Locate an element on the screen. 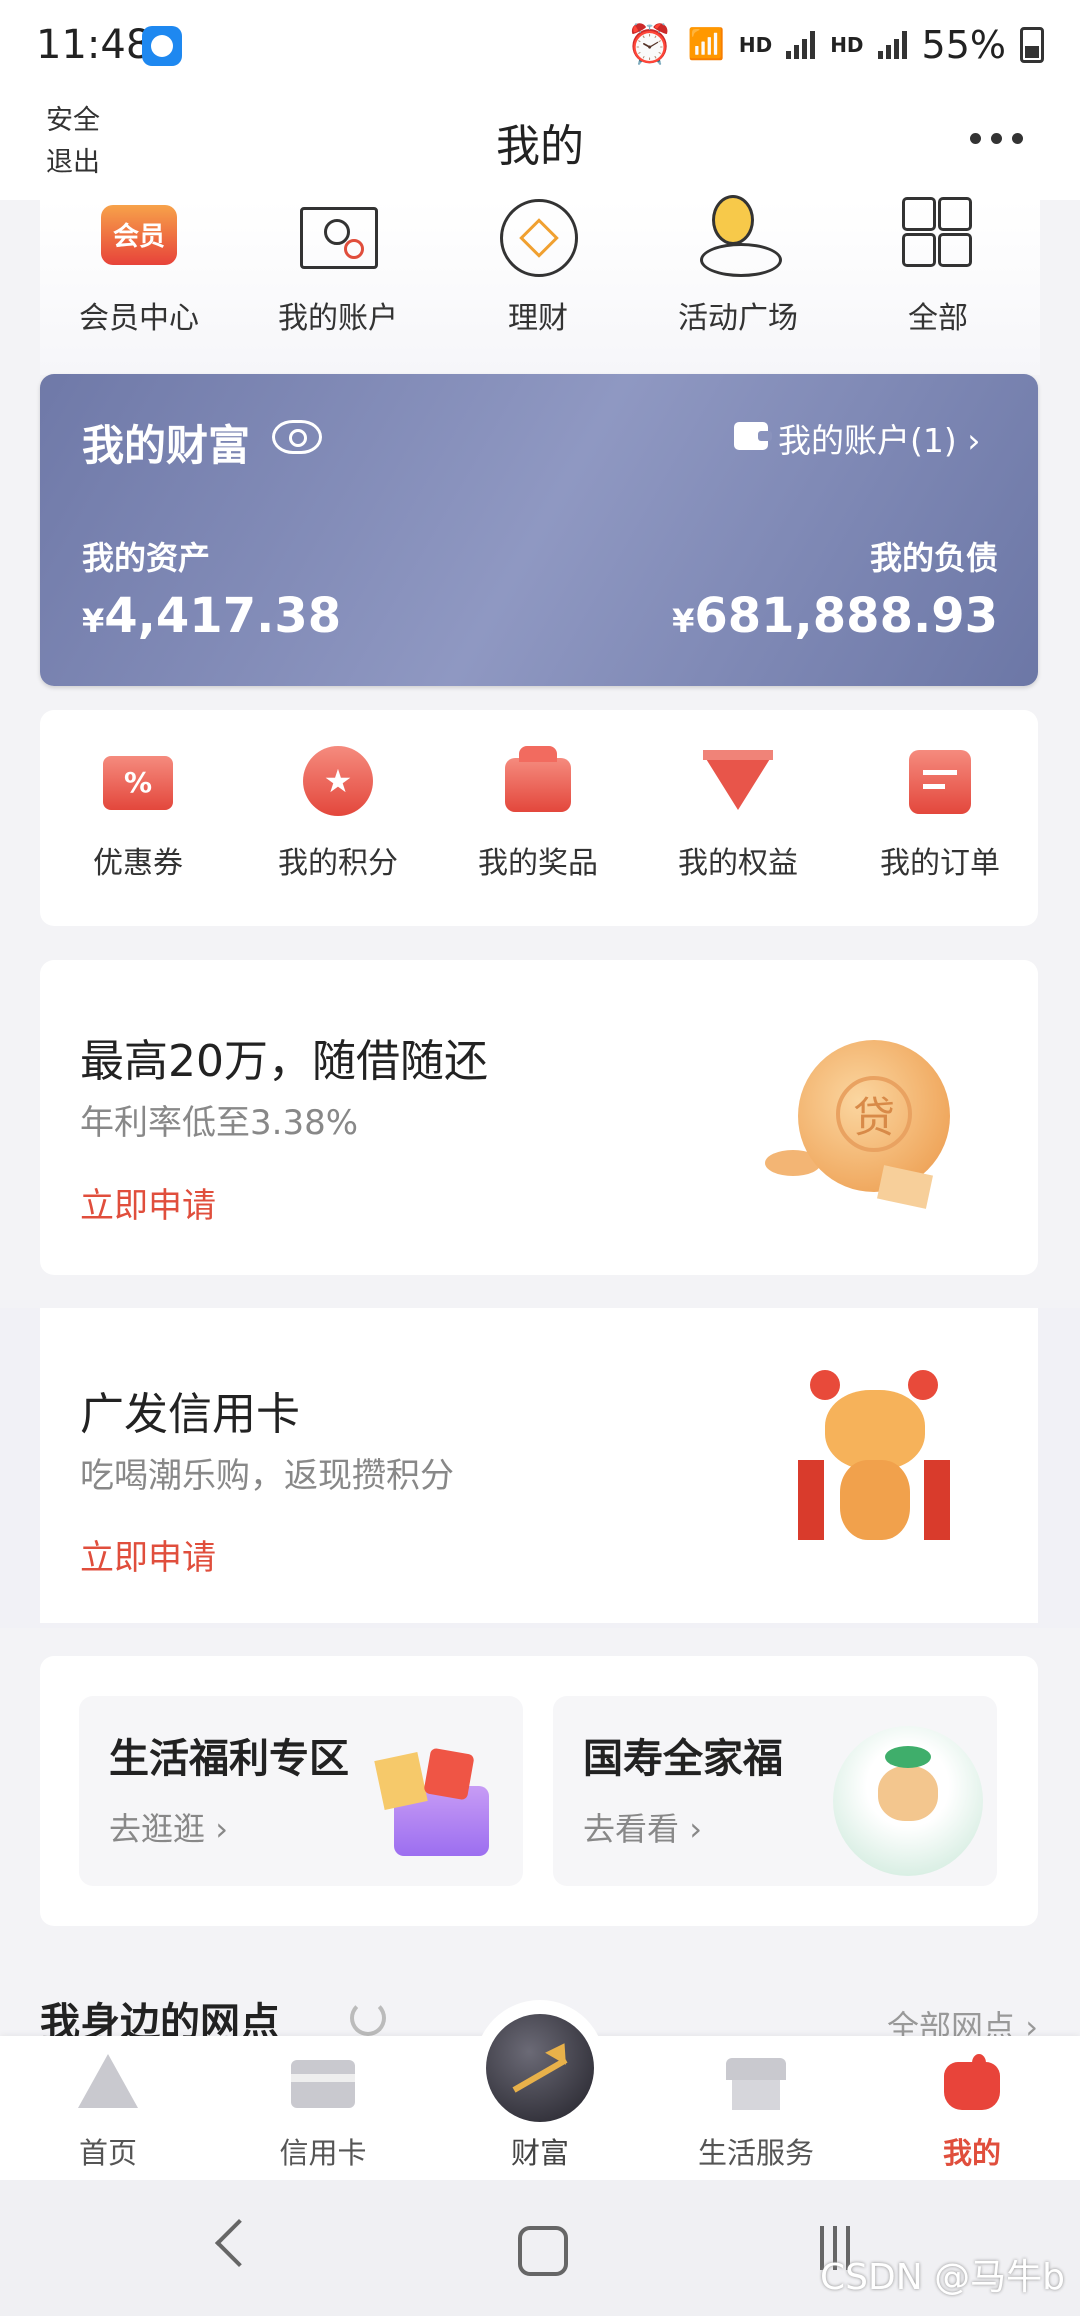  mine-icon is located at coordinates (972, 2084).